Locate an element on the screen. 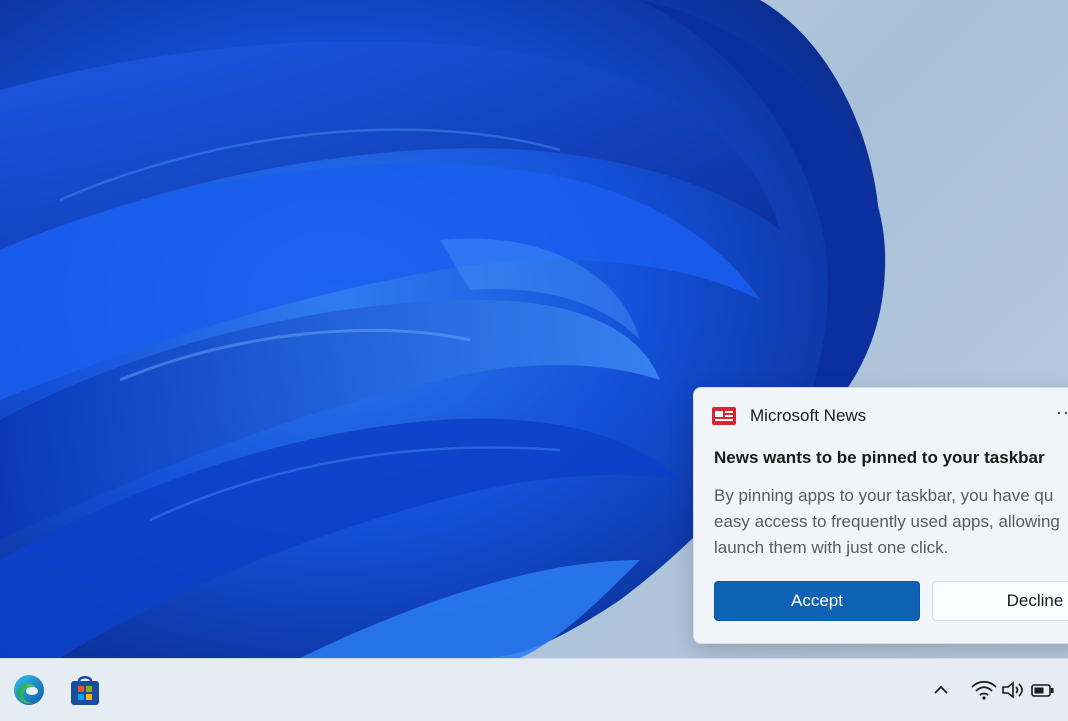 The height and width of the screenshot is (721, 1068). volume-icon is located at coordinates (1012, 690).